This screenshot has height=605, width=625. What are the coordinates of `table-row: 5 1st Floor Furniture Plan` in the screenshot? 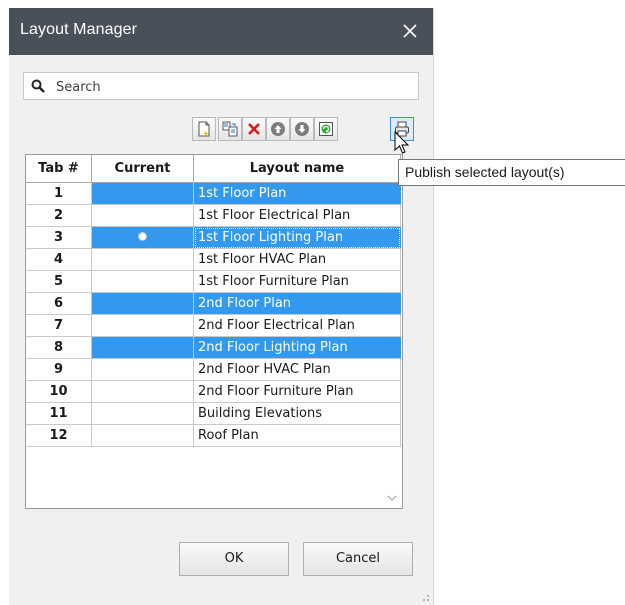 It's located at (213, 282).